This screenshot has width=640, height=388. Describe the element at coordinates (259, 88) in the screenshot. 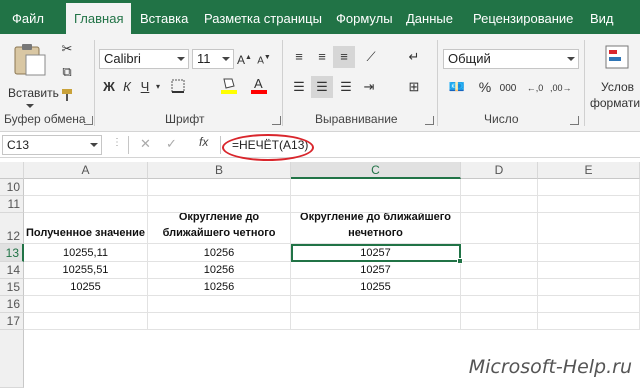

I see `font-color-icon: A` at that location.